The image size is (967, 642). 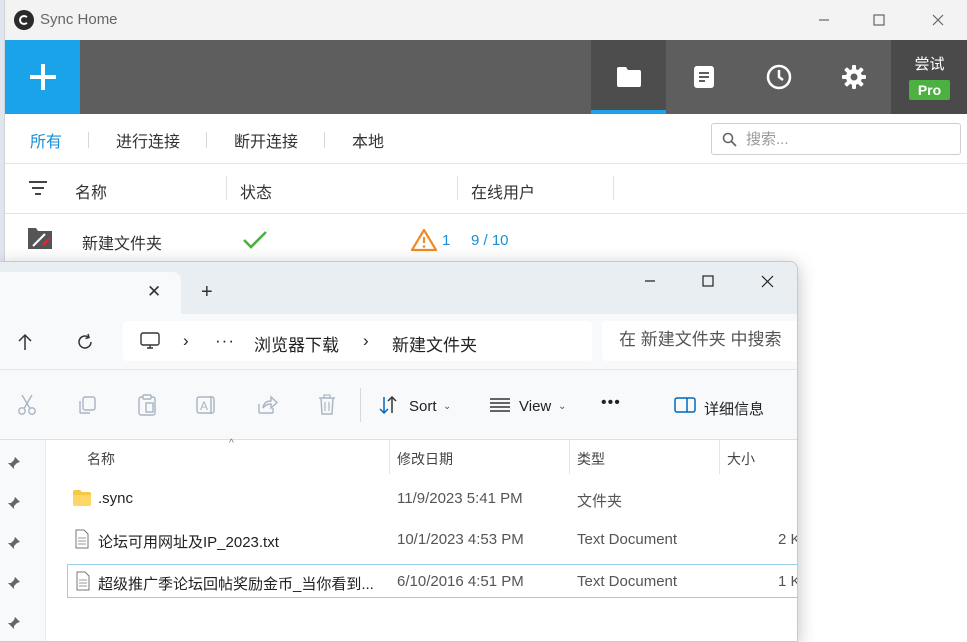 I want to click on header-name: 名称, so click(x=101, y=459).